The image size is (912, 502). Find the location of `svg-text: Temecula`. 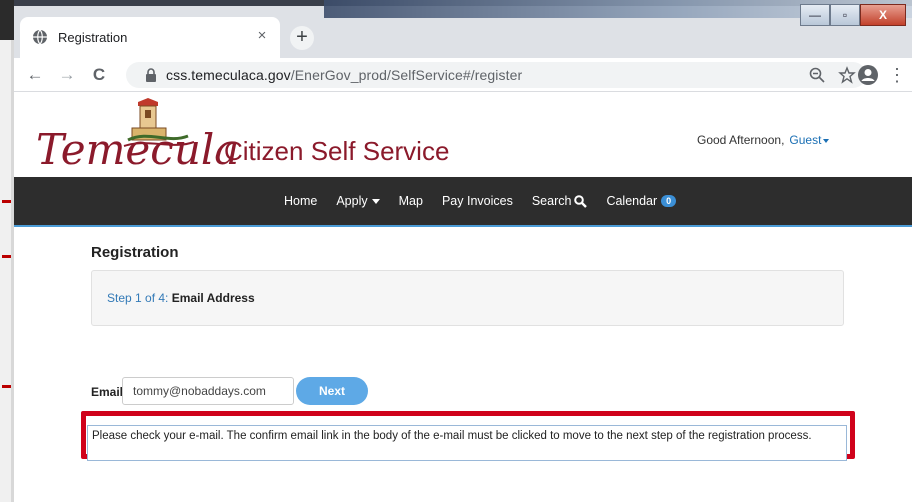

svg-text: Temecula is located at coordinates (137, 149).